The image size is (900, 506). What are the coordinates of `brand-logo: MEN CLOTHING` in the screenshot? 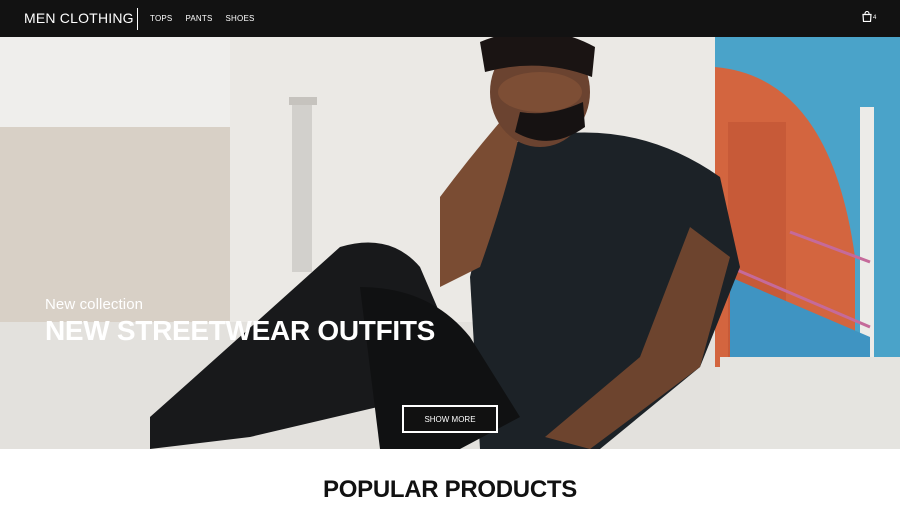 It's located at (79, 18).